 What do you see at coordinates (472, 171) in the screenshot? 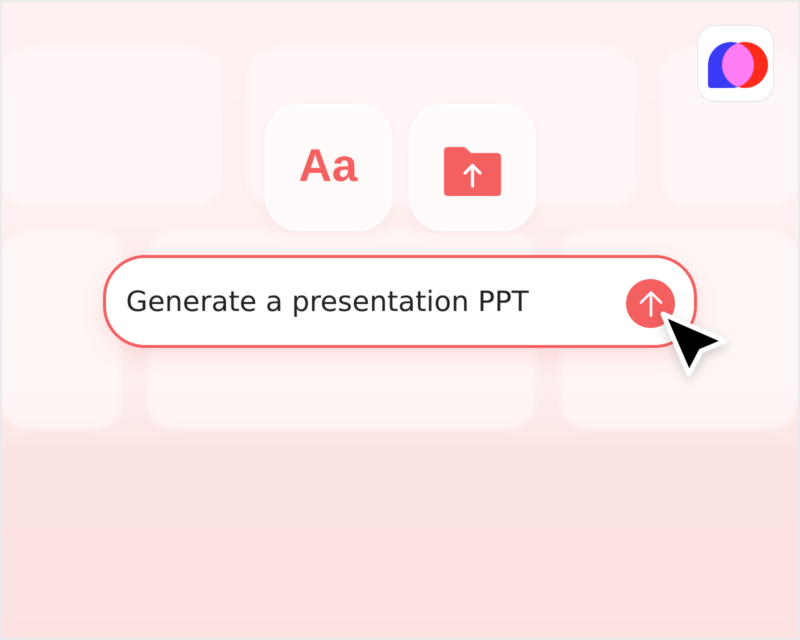
I see `folder-upload-icon` at bounding box center [472, 171].